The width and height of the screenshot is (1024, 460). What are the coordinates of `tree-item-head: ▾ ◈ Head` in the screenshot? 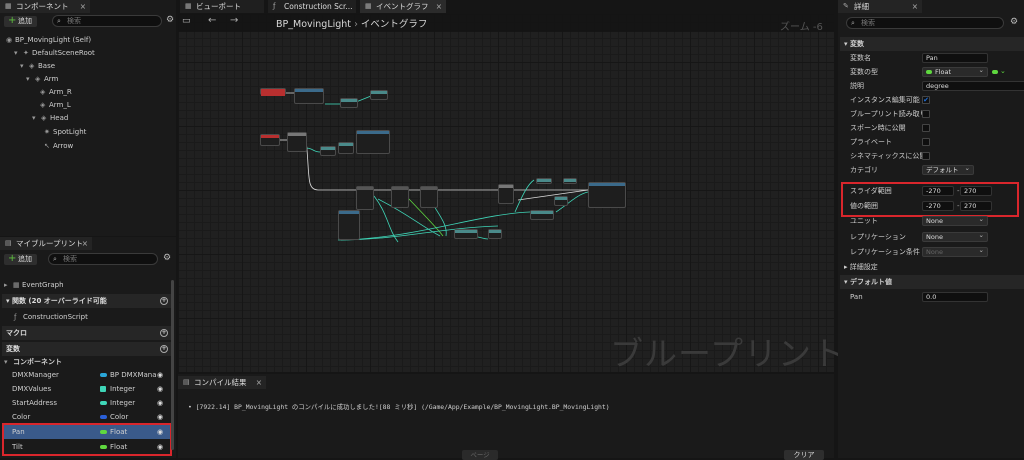 It's located at (88, 118).